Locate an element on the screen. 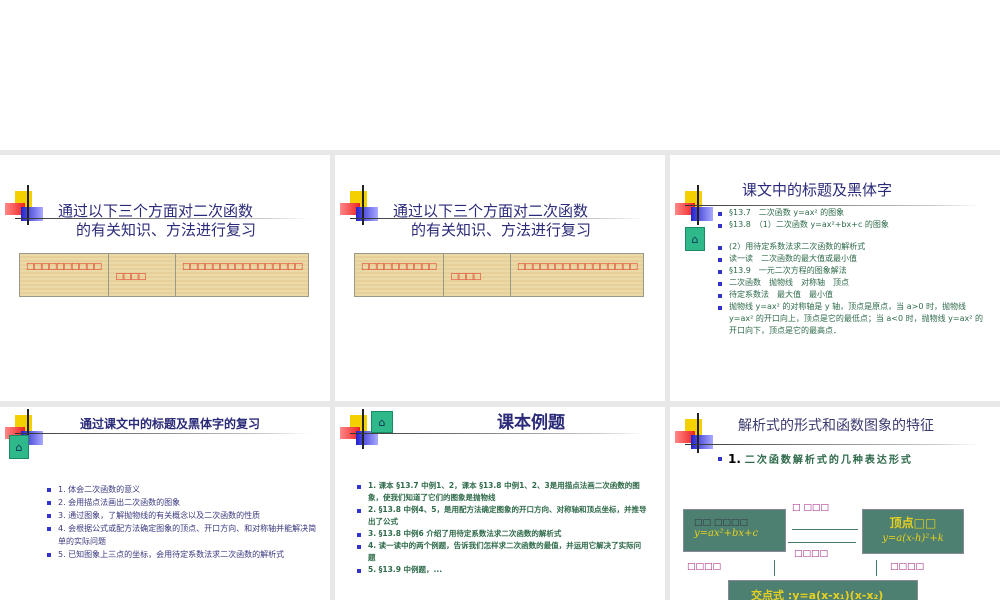 This screenshot has width=1000, height=600. list-item: §13.8 （1）二次函数 y=ax²+bx+c 的图象 is located at coordinates (850, 225).